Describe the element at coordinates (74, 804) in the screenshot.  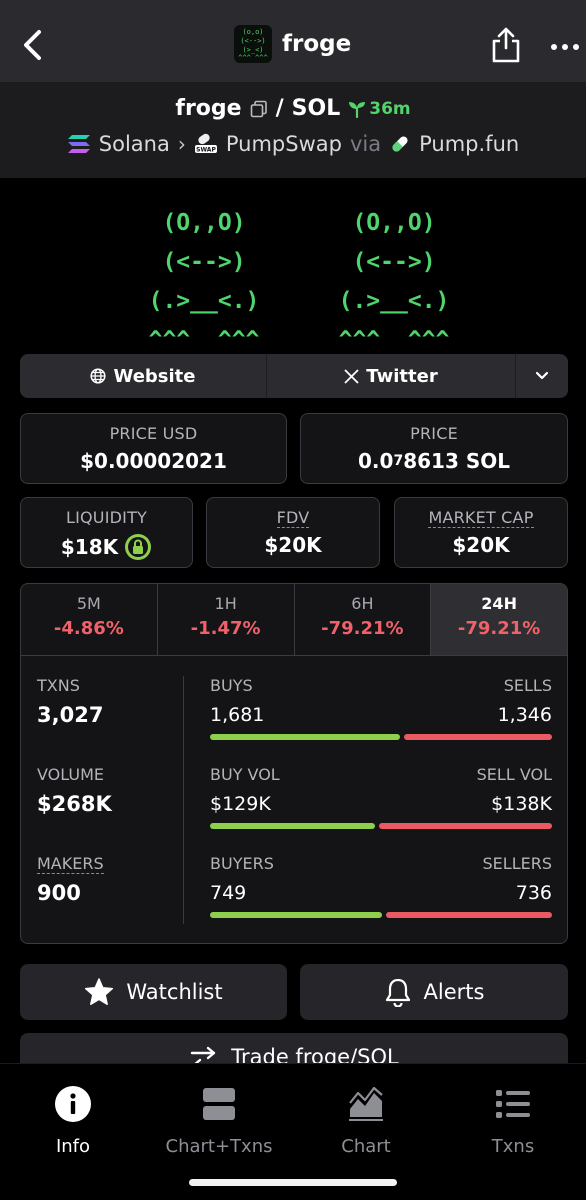
I see `volume-value: $268K` at that location.